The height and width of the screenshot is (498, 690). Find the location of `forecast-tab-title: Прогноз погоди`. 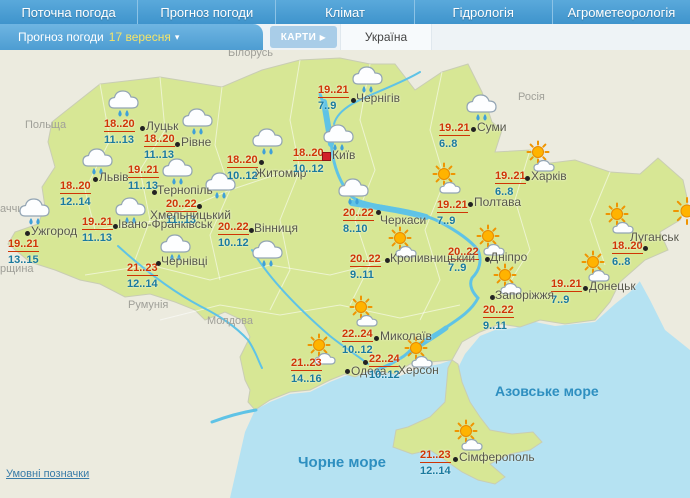

forecast-tab-title: Прогноз погоди is located at coordinates (61, 37).